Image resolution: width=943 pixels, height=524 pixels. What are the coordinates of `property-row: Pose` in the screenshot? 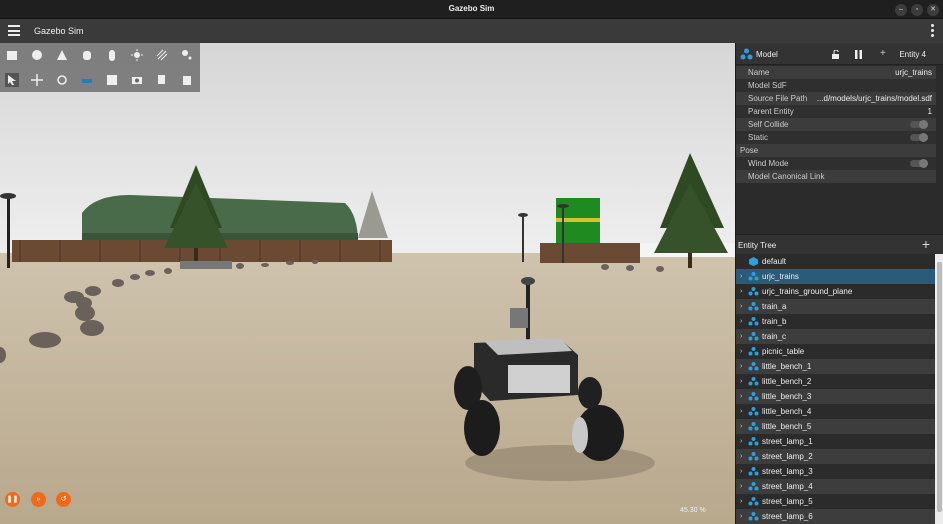 It's located at (836, 150).